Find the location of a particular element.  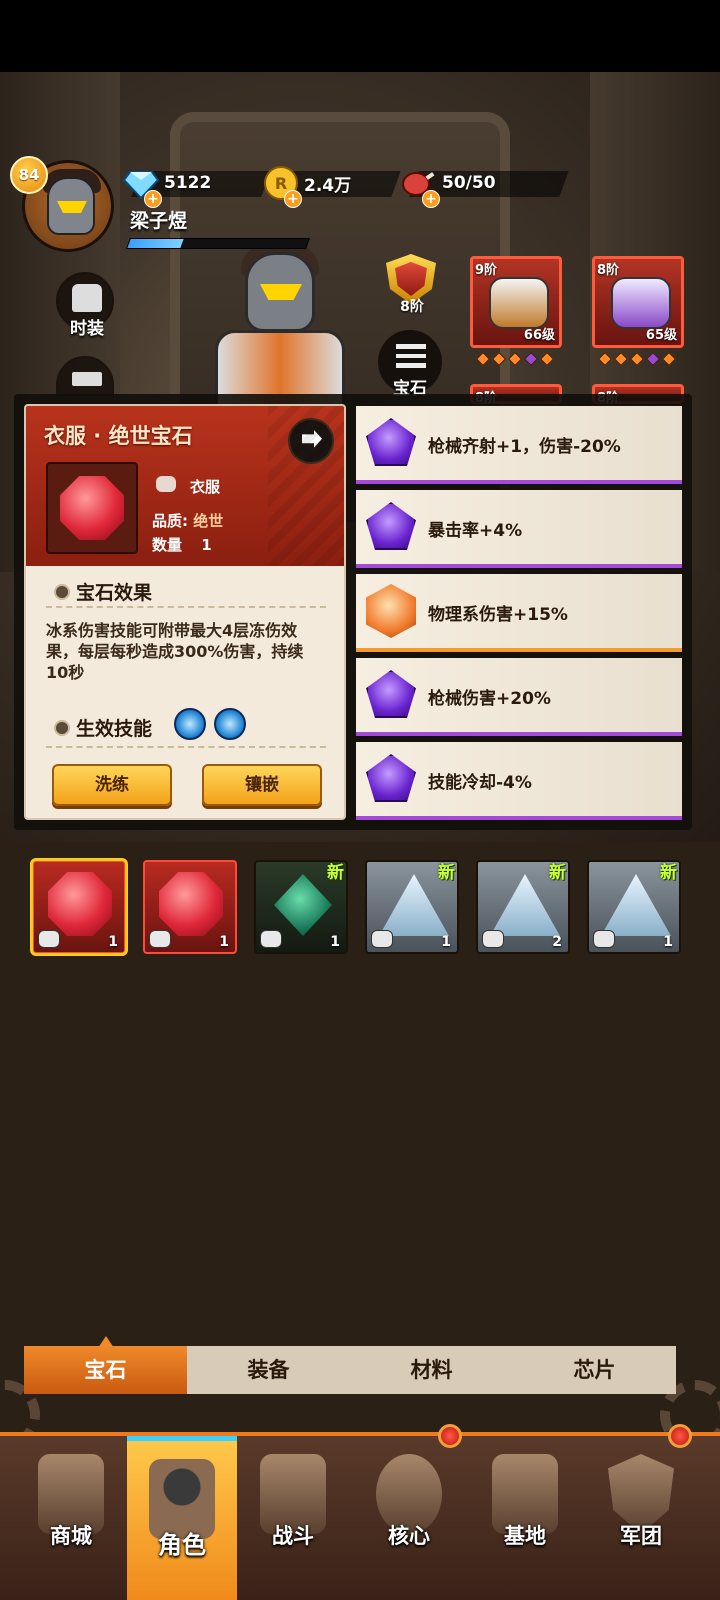

share-button is located at coordinates (311, 441).